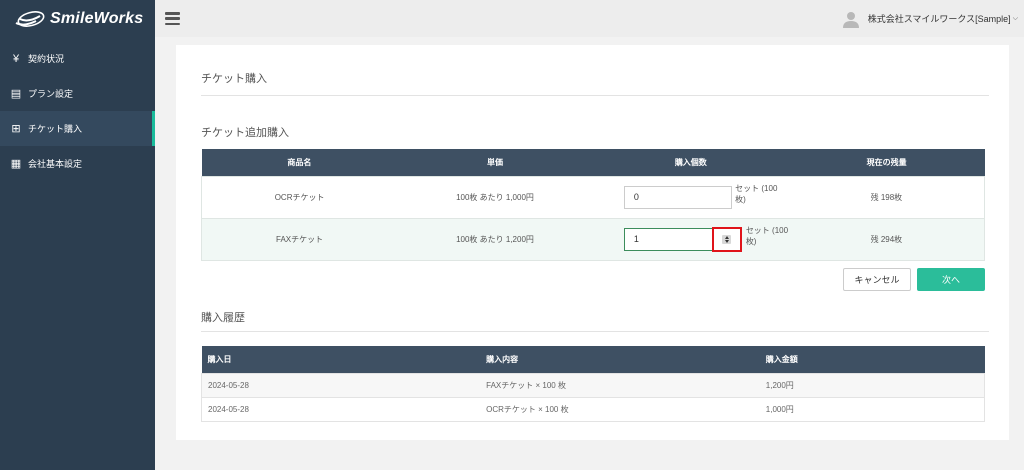 This screenshot has width=1024, height=470. What do you see at coordinates (872, 359) in the screenshot?
I see `column-header: 購入金額` at bounding box center [872, 359].